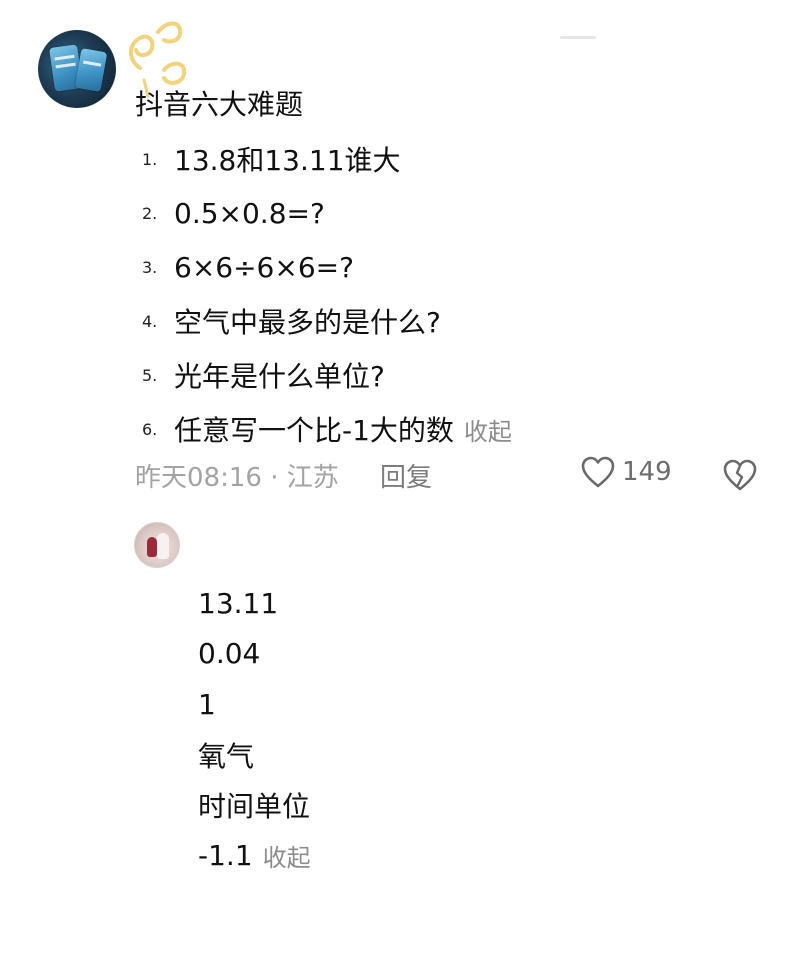 The height and width of the screenshot is (956, 800). I want to click on broken-heart-icon, so click(740, 475).